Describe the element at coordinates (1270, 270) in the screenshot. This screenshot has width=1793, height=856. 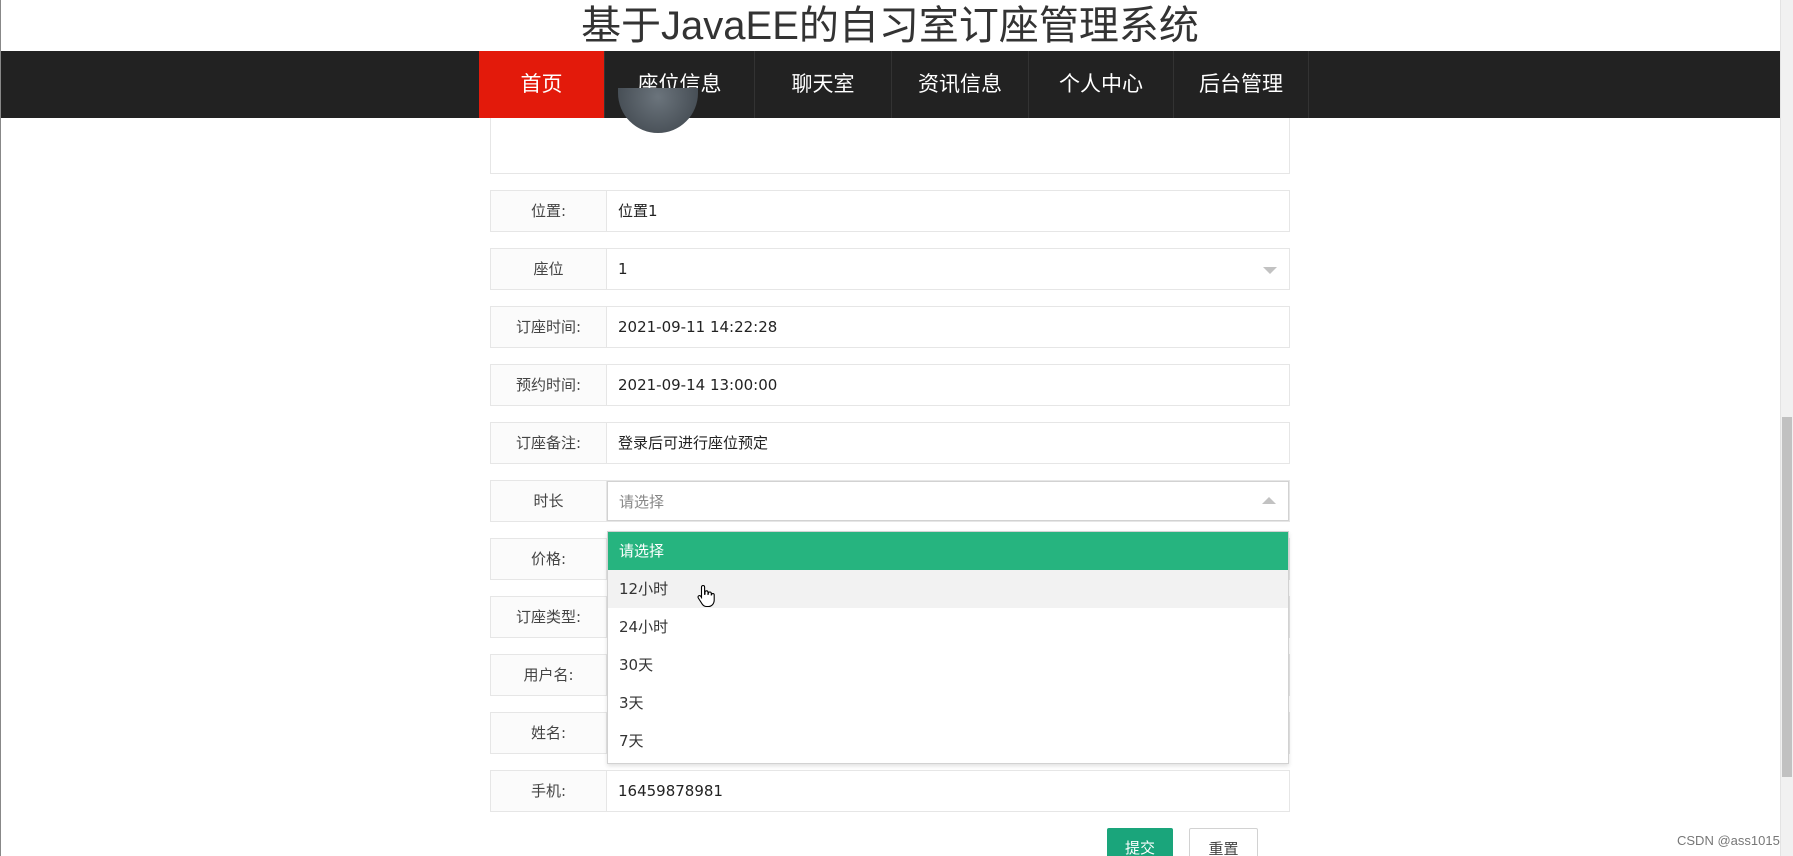
I see `chevron-down-icon` at that location.